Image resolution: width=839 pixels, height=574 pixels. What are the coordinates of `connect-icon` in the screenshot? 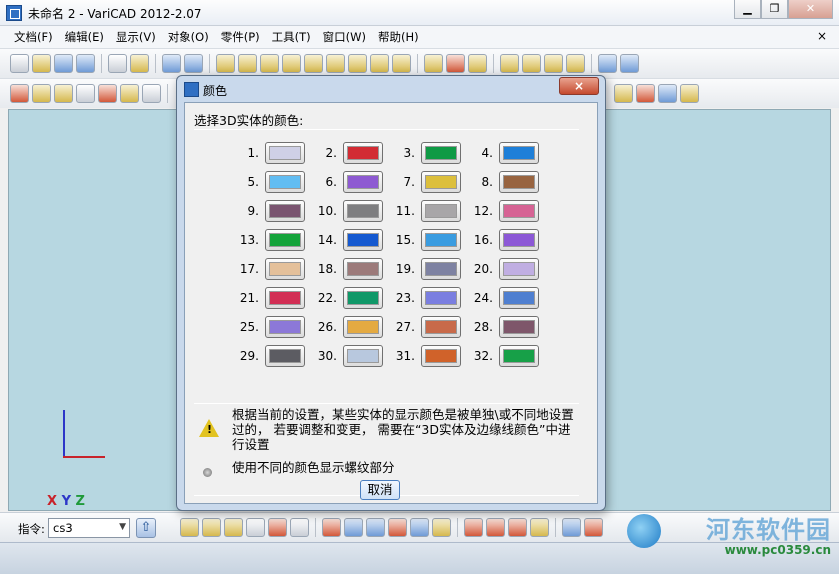 It's located at (353, 527).